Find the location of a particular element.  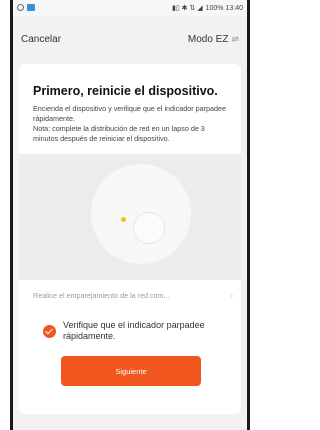

swap-icon: ⇌ is located at coordinates (235, 39).